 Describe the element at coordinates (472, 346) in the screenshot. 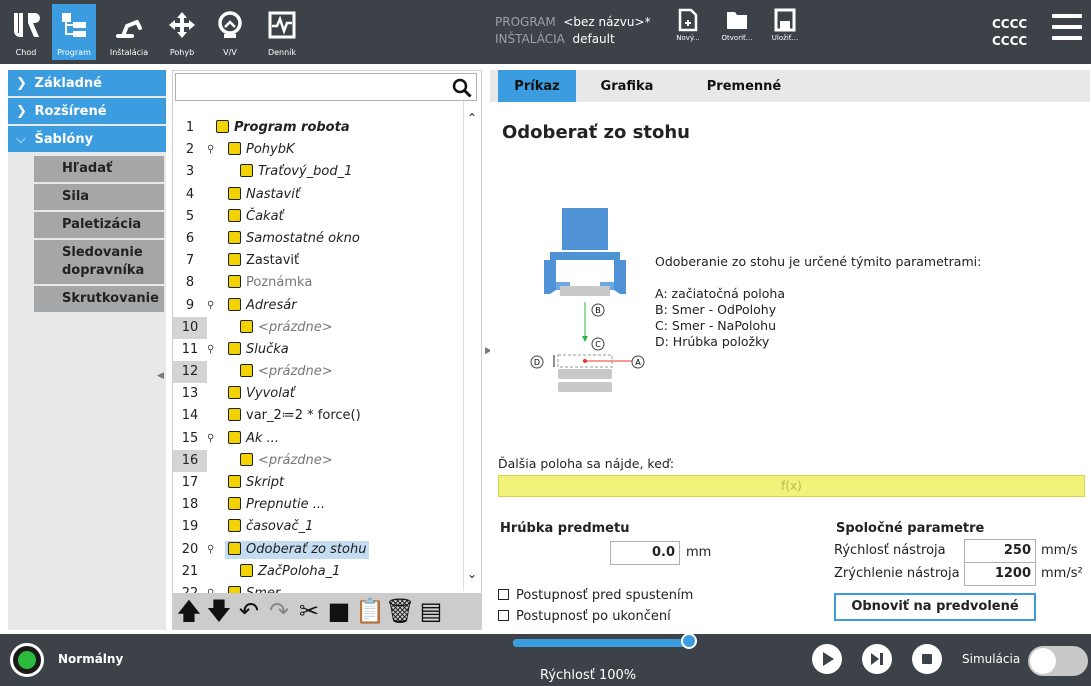

I see `tree-scrollbar: ⌃ ⌄` at that location.